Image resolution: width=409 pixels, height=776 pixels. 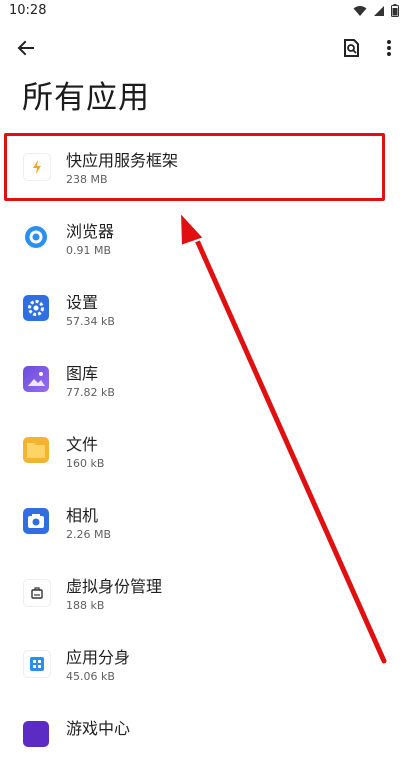 What do you see at coordinates (89, 250) in the screenshot?
I see `app-size: 0.91 MB` at bounding box center [89, 250].